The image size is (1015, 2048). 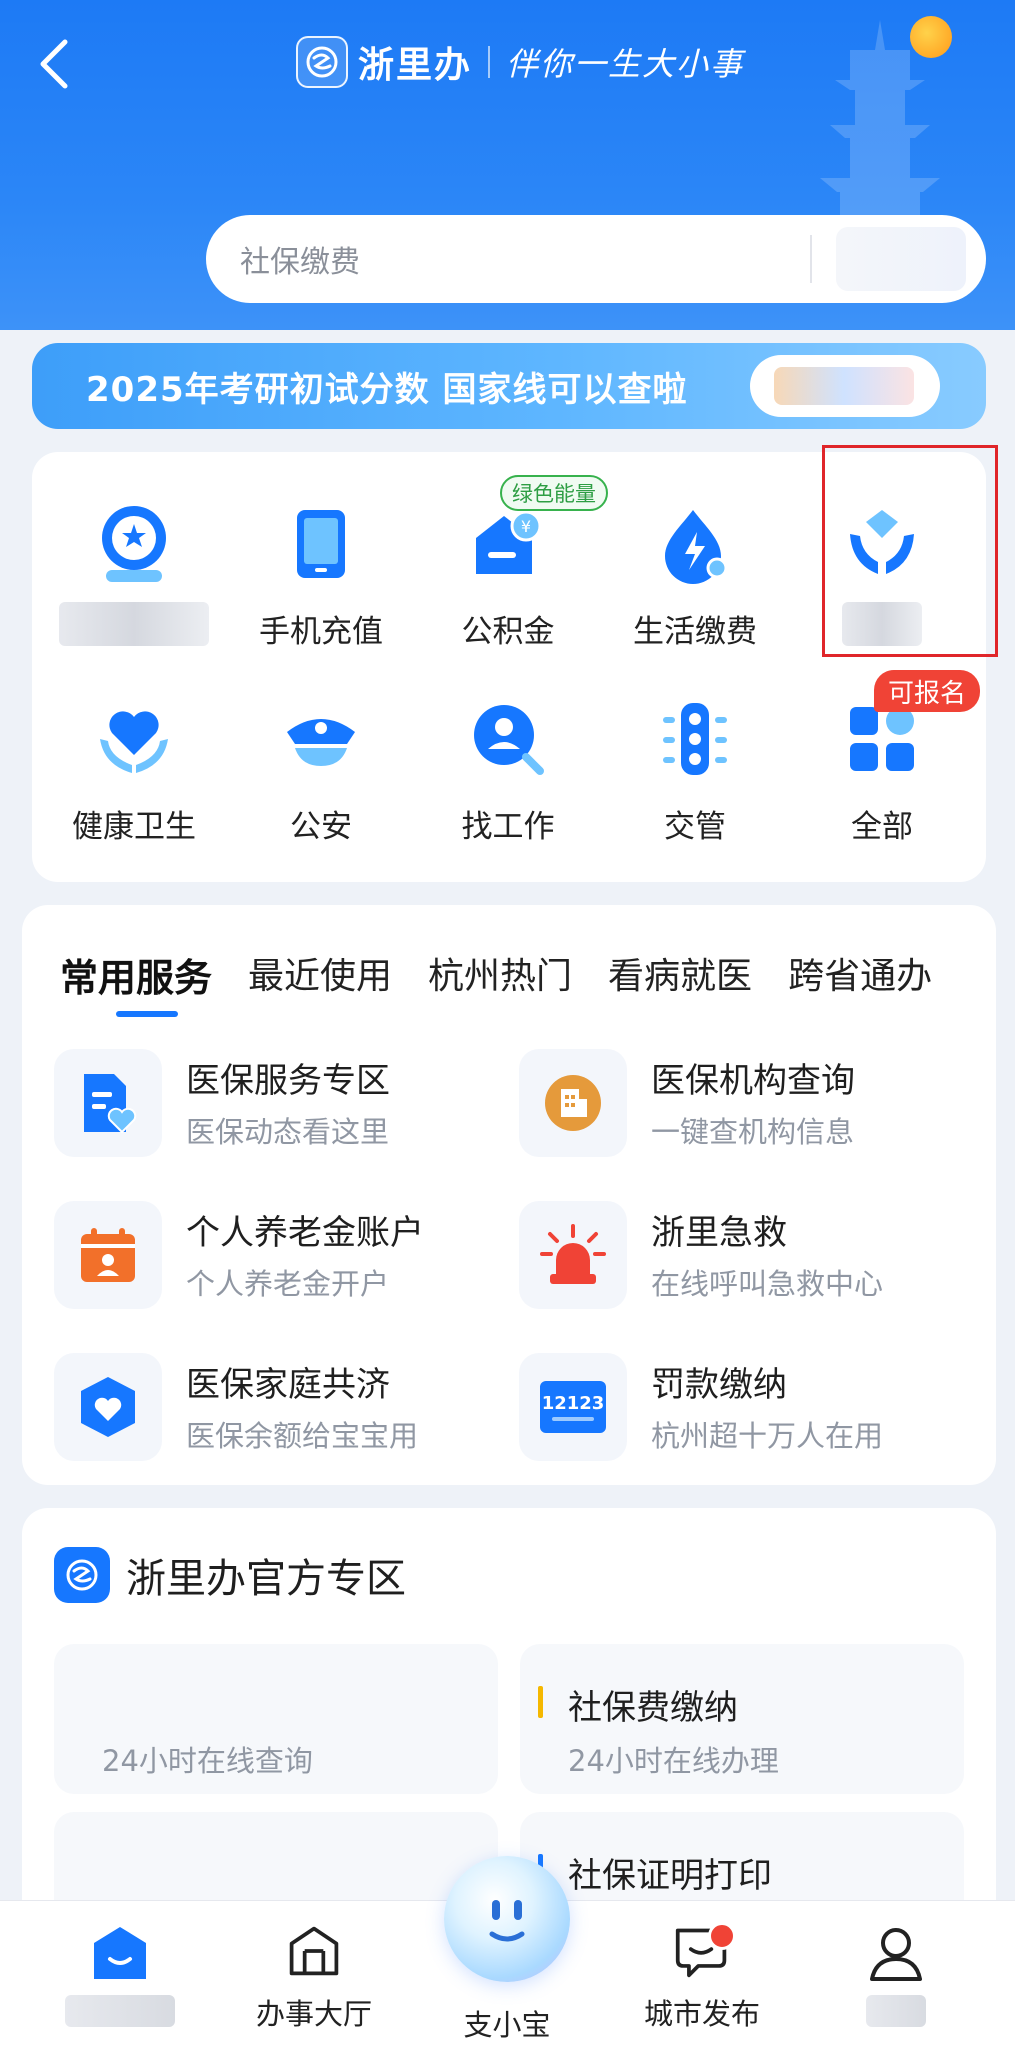 What do you see at coordinates (702, 1978) in the screenshot?
I see `nav-city-release: 城市发布` at bounding box center [702, 1978].